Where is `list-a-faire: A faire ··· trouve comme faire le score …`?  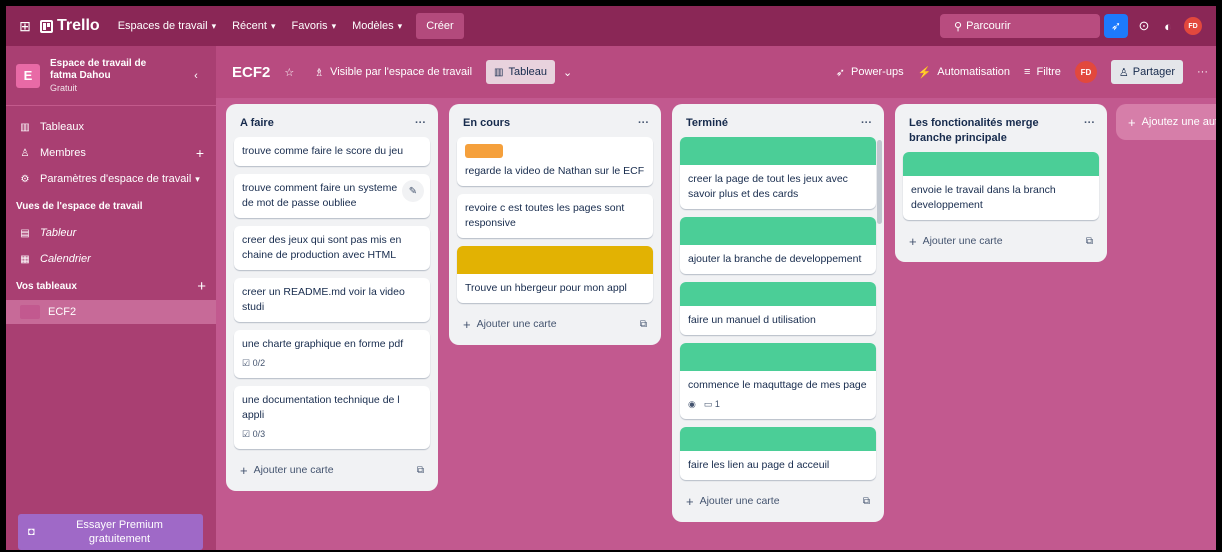 list-a-faire: A faire ··· trouve comme faire le score … is located at coordinates (332, 297).